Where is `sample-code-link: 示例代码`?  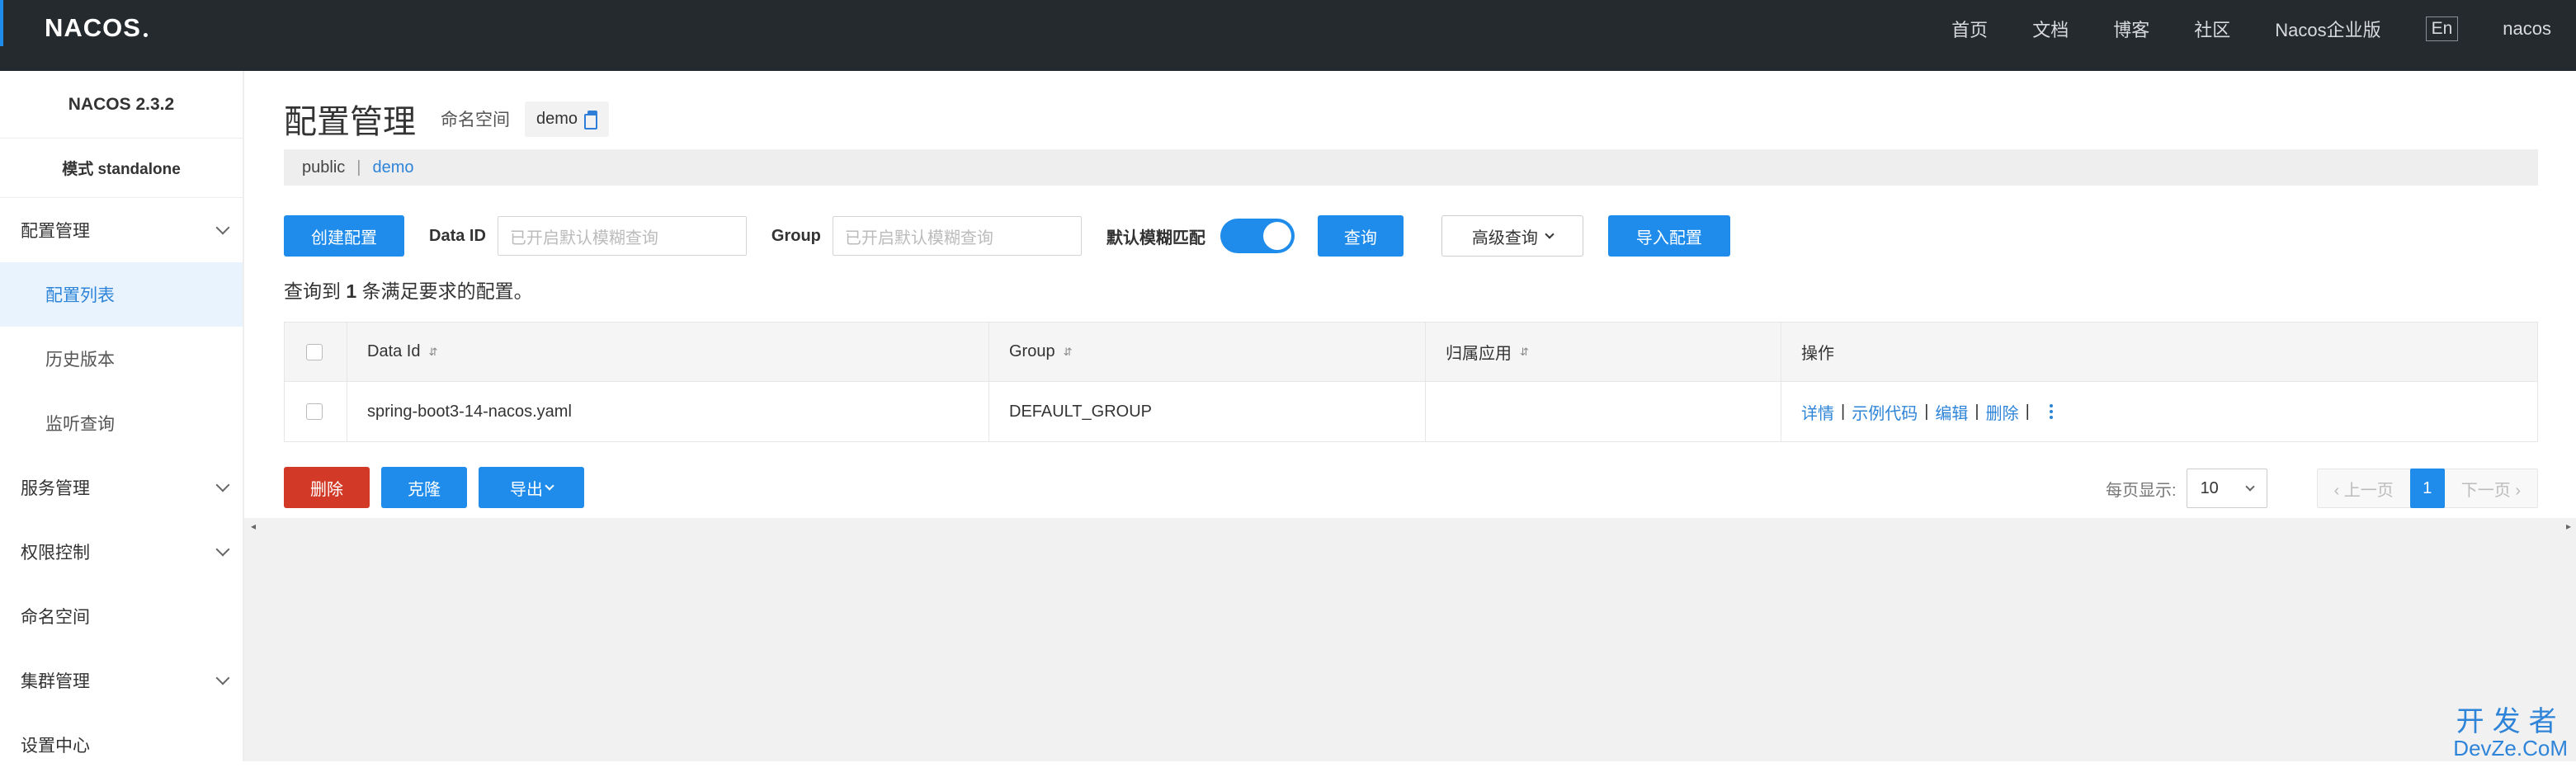
sample-code-link: 示例代码 is located at coordinates (1885, 412).